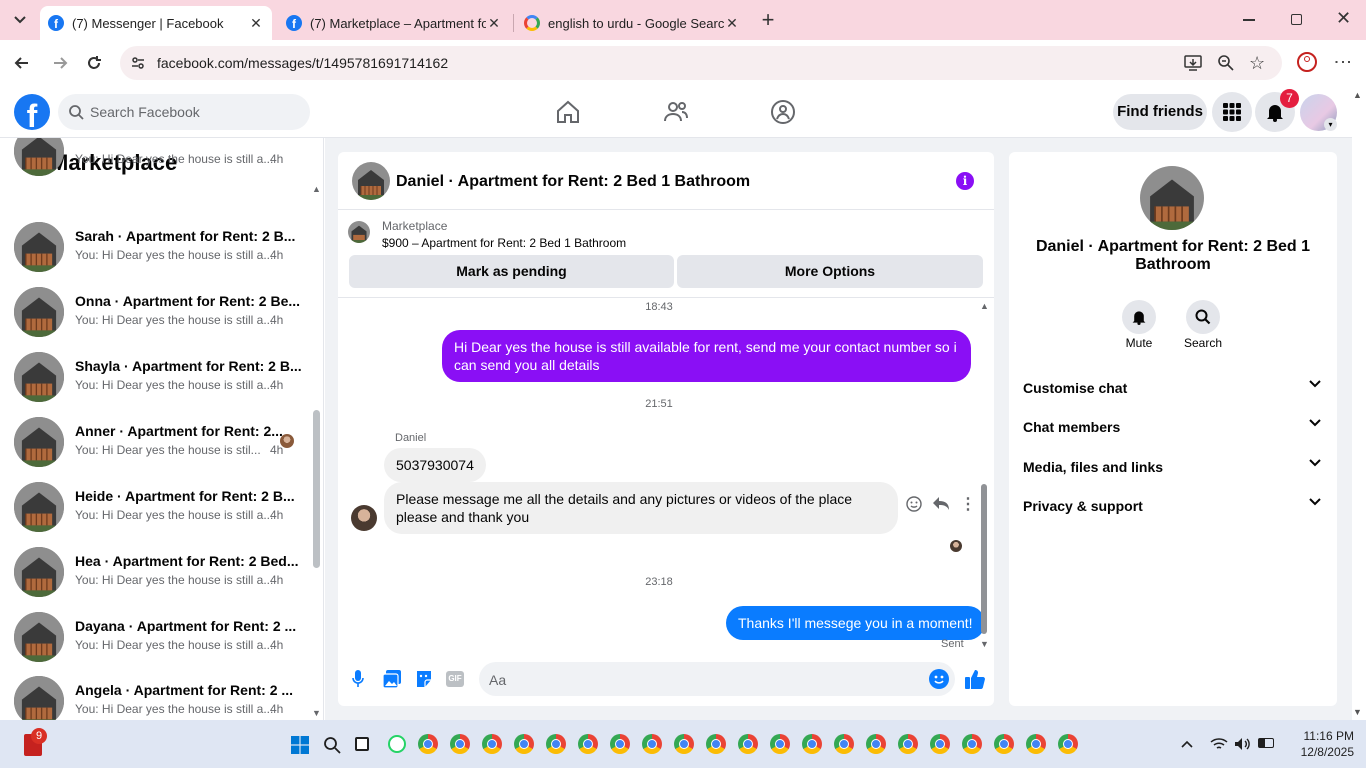 This screenshot has width=1366, height=768. Describe the element at coordinates (1173, 388) in the screenshot. I see `customise-chat-section: Customise chat` at that location.